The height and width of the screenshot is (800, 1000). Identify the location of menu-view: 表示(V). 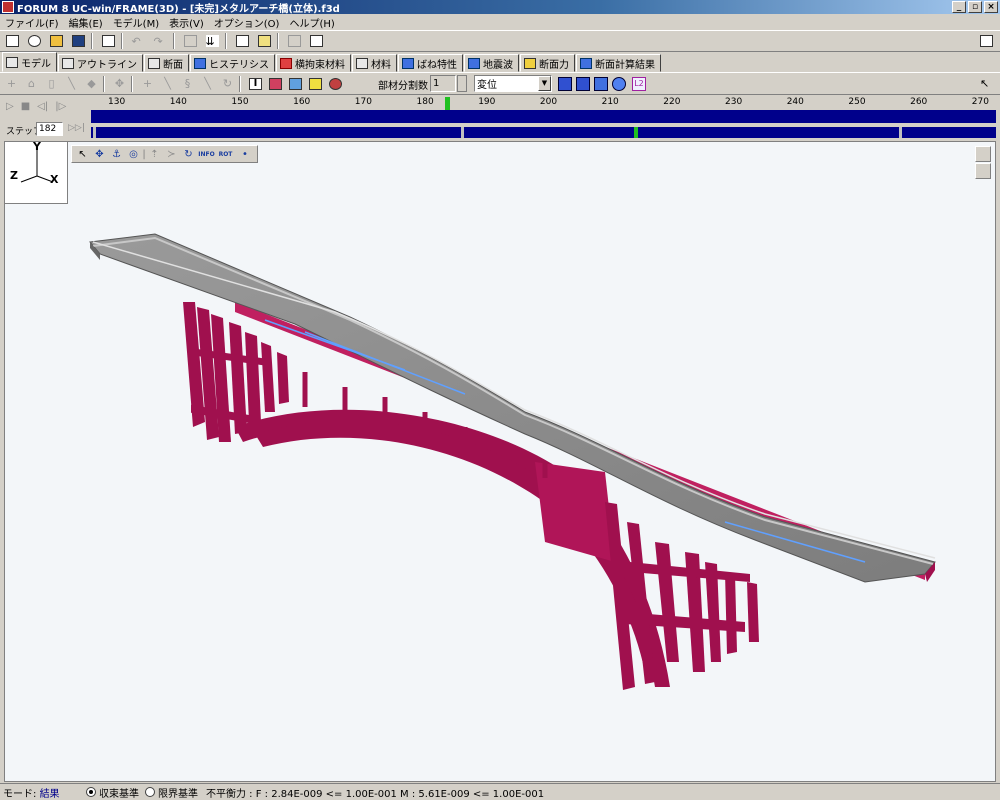
(186, 22).